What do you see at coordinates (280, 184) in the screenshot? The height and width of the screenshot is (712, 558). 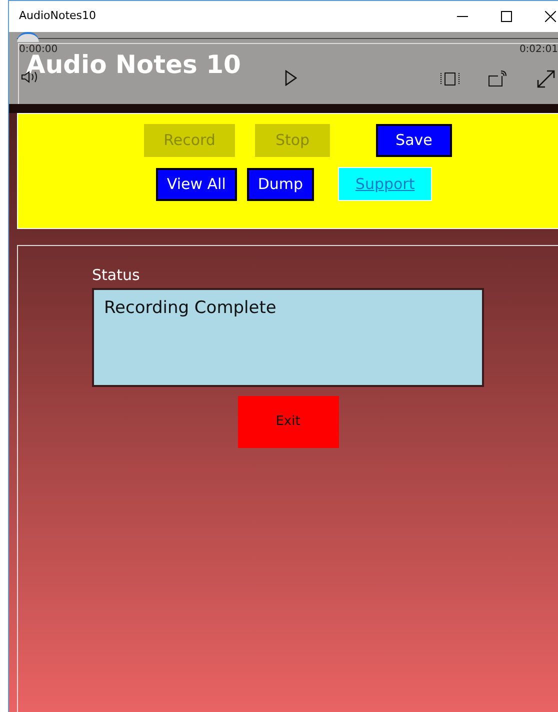 I see `action-button: Dump` at bounding box center [280, 184].